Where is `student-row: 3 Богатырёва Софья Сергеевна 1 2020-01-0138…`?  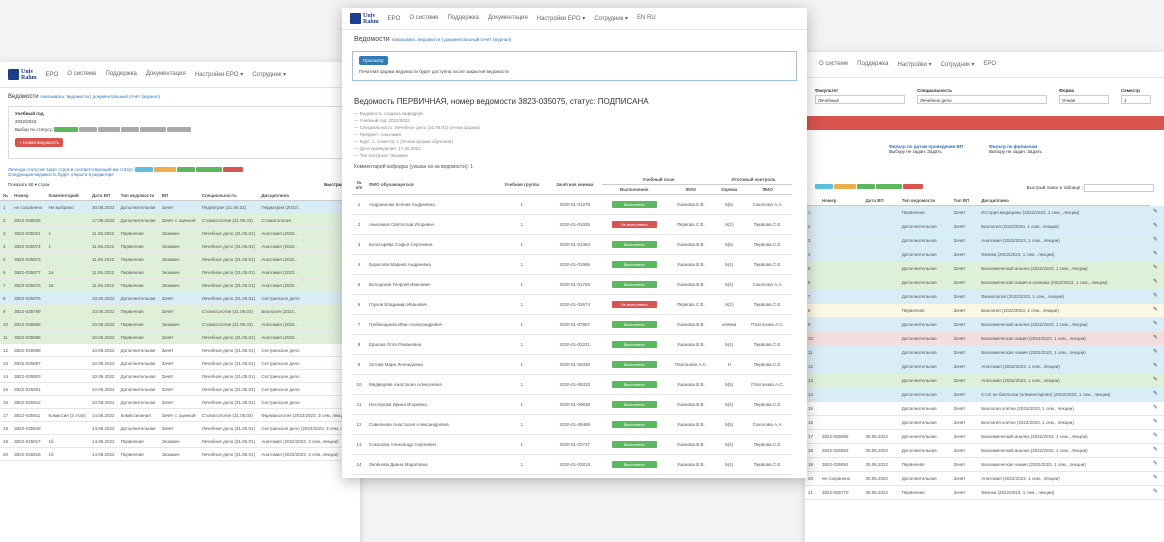
student-row: 3 Богатырёва Софья Сергеевна 1 2020-01-0138… is located at coordinates (572, 244).